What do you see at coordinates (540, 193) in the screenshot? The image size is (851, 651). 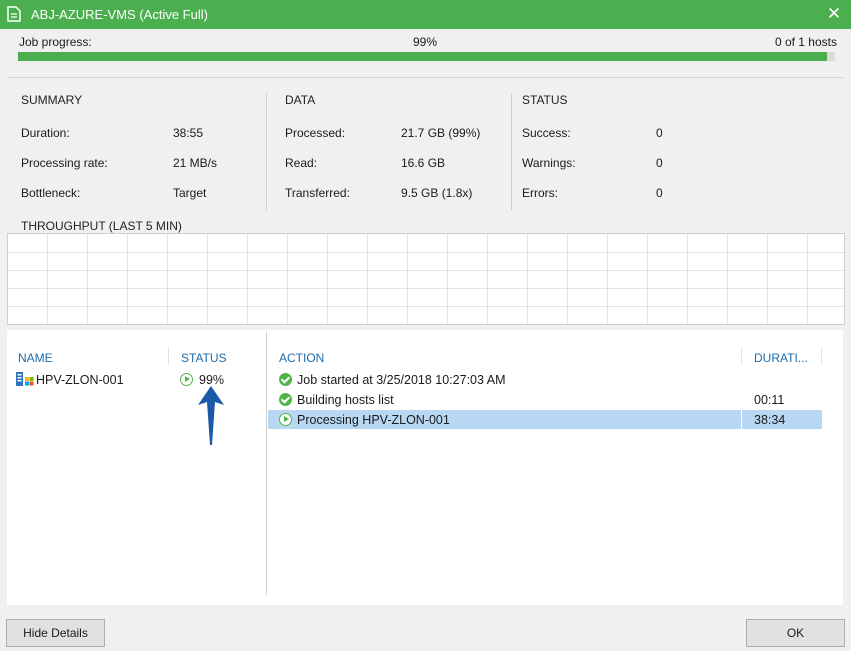 I see `errors-label: Errors:` at bounding box center [540, 193].